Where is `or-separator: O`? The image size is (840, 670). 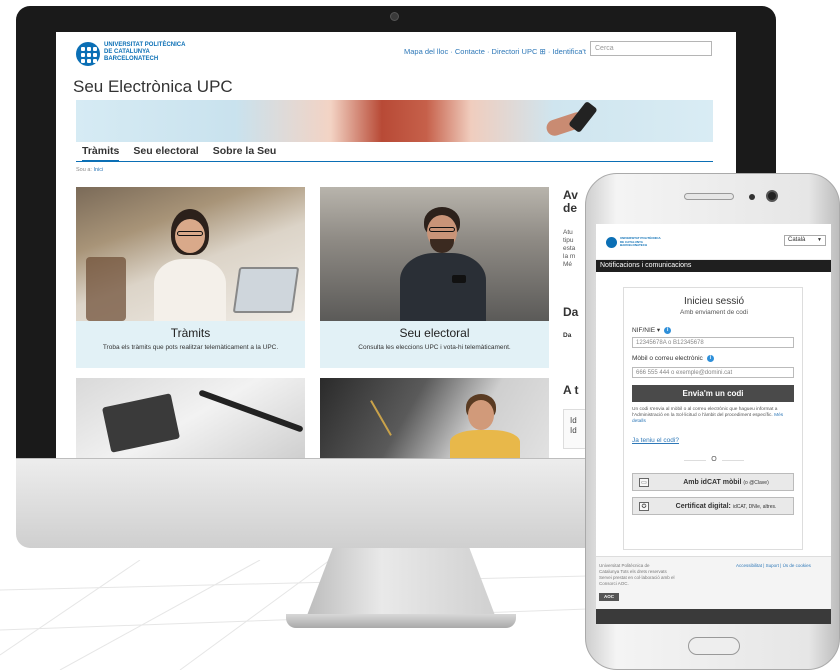
or-separator: O is located at coordinates (714, 459).